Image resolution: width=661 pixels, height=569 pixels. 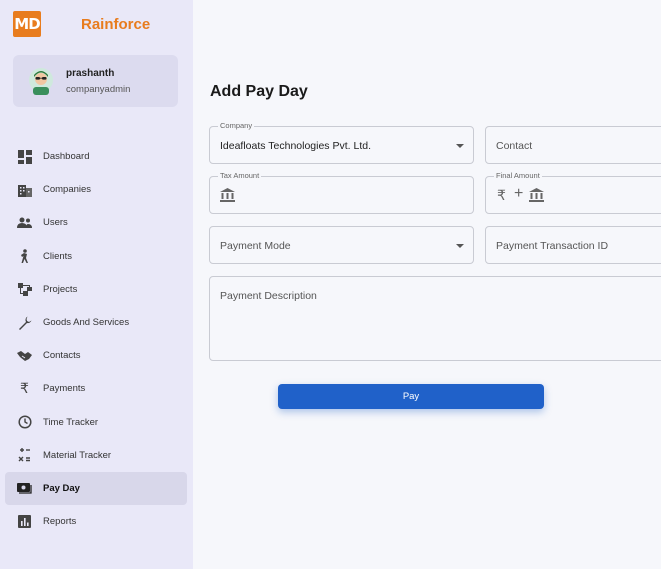 I want to click on tax-amount-label: Tax Amount, so click(x=240, y=175).